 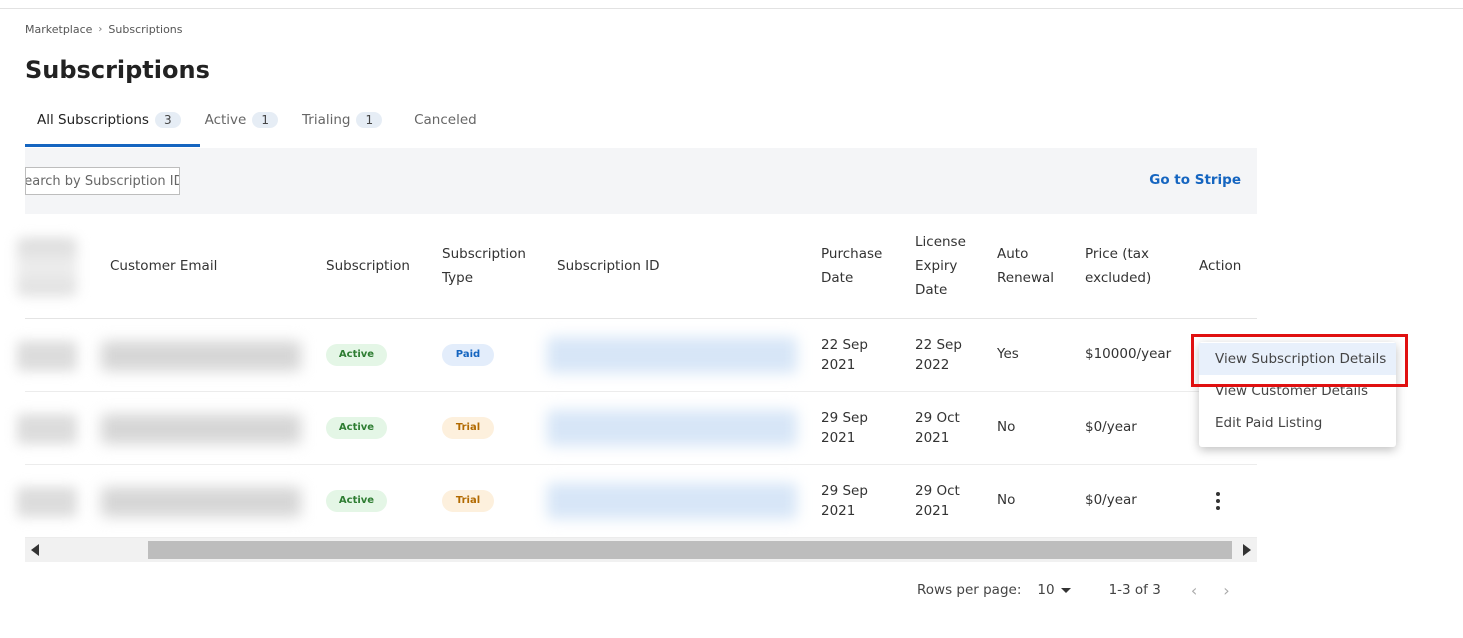 What do you see at coordinates (368, 266) in the screenshot?
I see `col-subscription: Subscription` at bounding box center [368, 266].